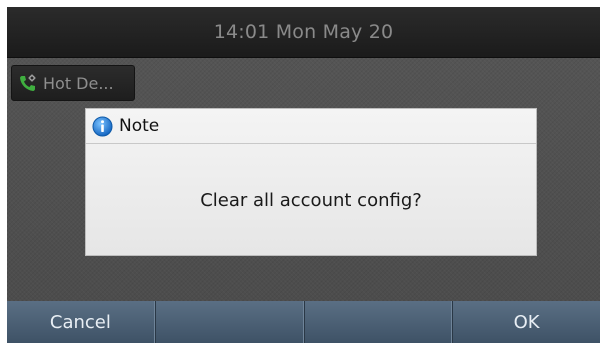  What do you see at coordinates (102, 126) in the screenshot?
I see `info-icon` at bounding box center [102, 126].